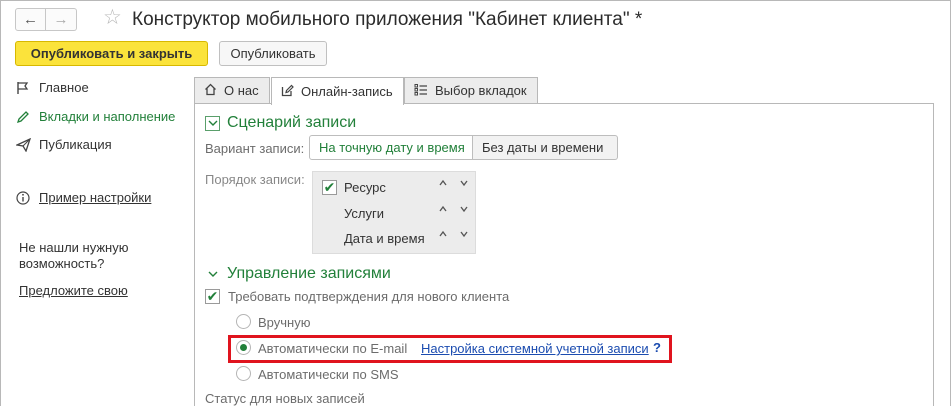  I want to click on order-item-label: Дата и время, so click(384, 238).